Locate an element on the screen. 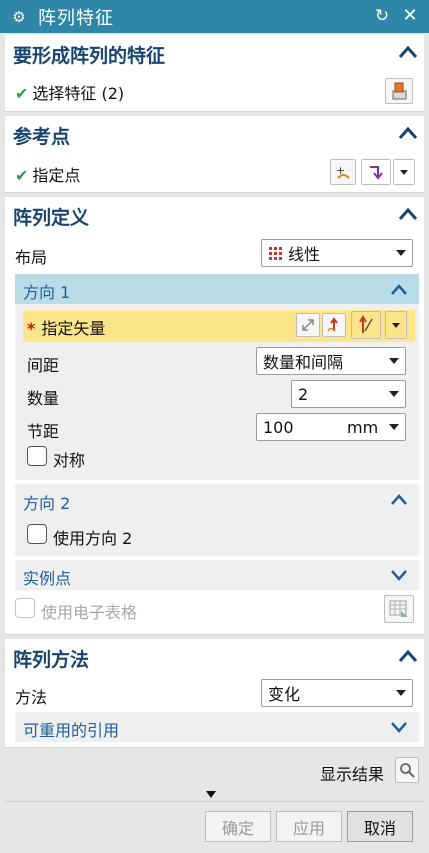 The width and height of the screenshot is (429, 853). expand-reusable-references-icon is located at coordinates (399, 727).